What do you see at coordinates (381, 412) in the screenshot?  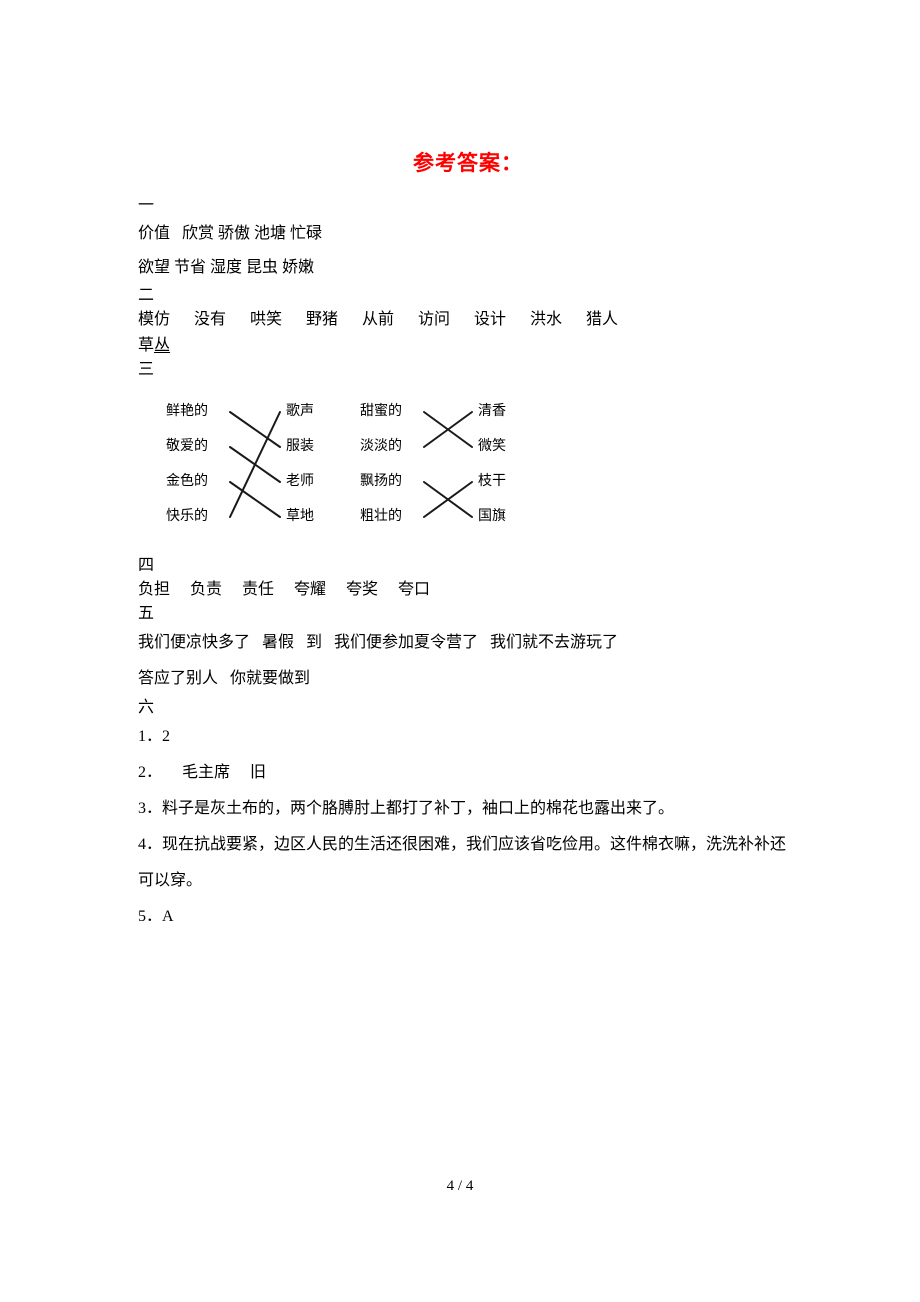 I see `matching-left-word: 甜蜜的` at bounding box center [381, 412].